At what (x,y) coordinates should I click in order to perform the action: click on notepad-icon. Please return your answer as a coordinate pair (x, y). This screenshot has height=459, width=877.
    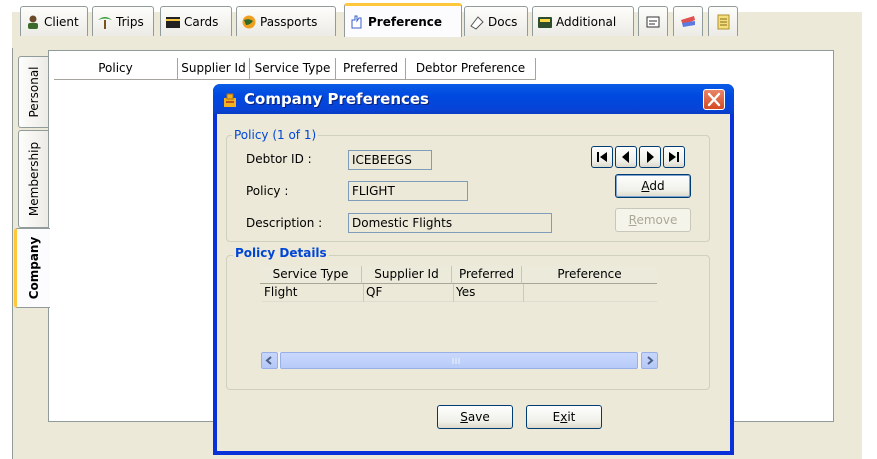
    Looking at the image, I should click on (723, 21).